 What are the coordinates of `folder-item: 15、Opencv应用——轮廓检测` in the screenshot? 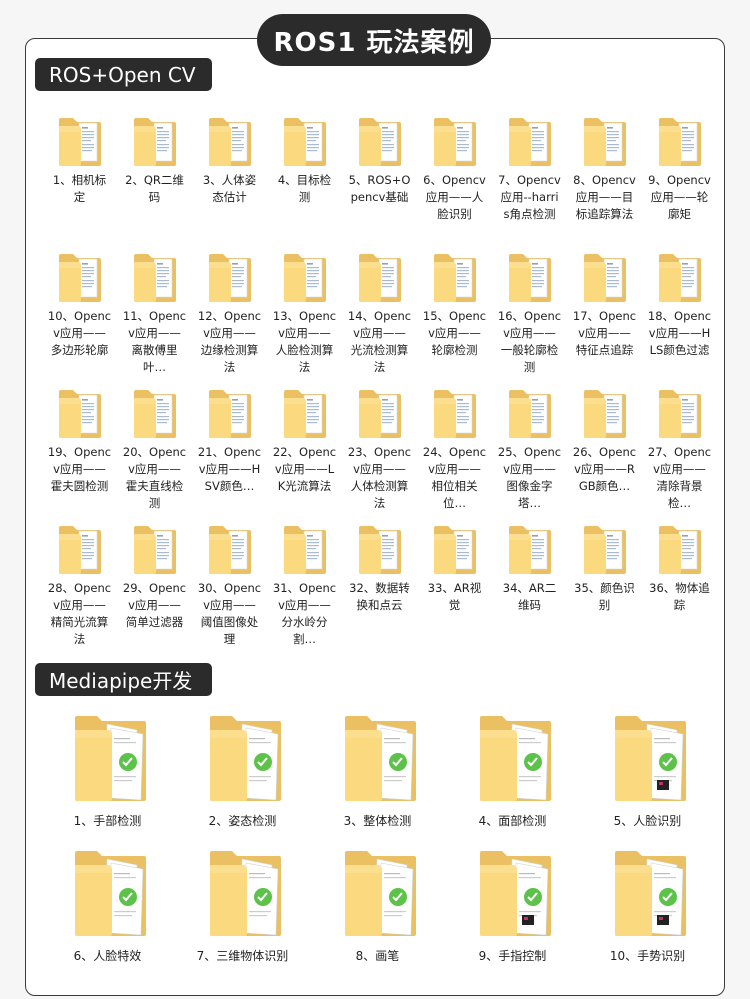 It's located at (454, 314).